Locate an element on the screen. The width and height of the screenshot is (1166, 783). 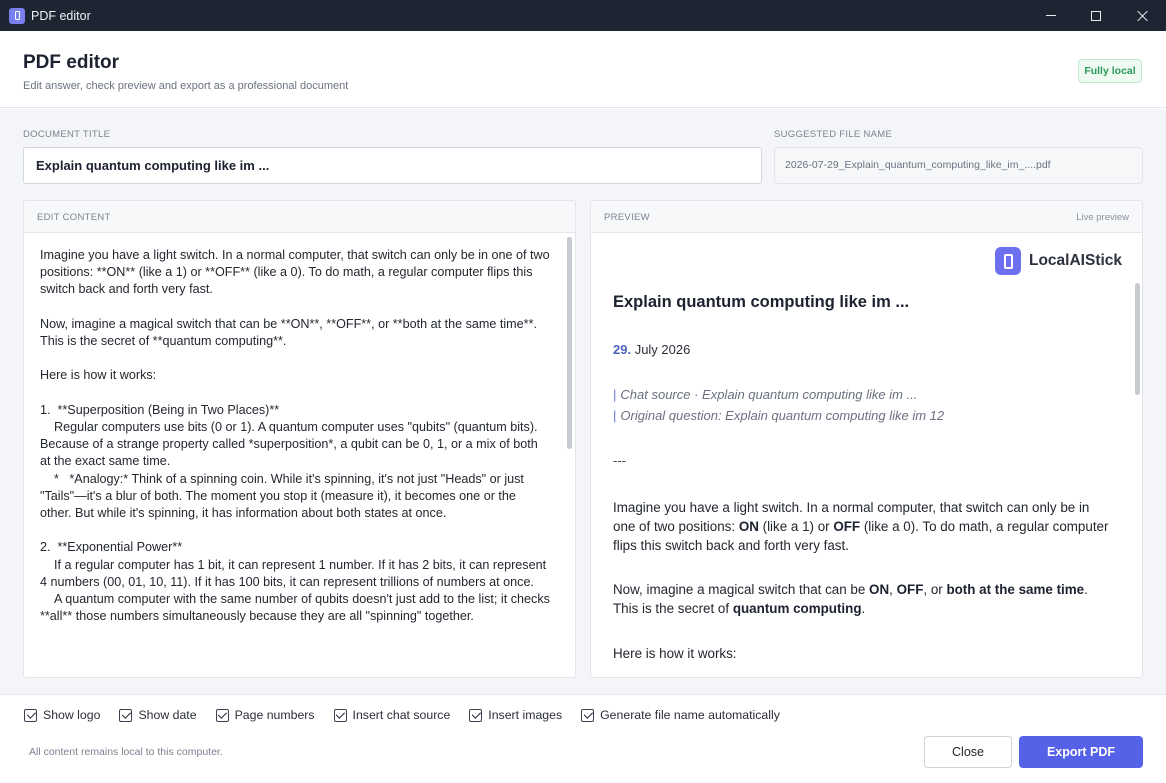
option-label: Generate file name automatically is located at coordinates (690, 715).